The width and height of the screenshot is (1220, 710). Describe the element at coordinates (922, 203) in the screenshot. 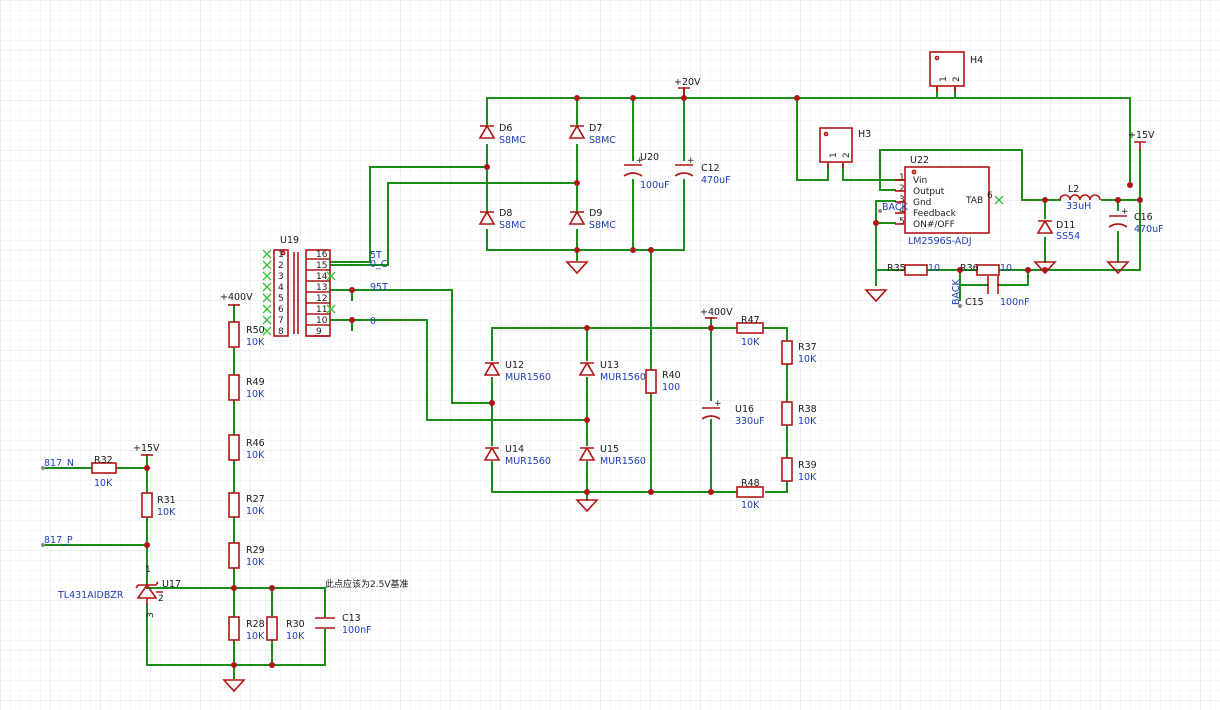

I see `regulator-pin-label: Gnd` at that location.